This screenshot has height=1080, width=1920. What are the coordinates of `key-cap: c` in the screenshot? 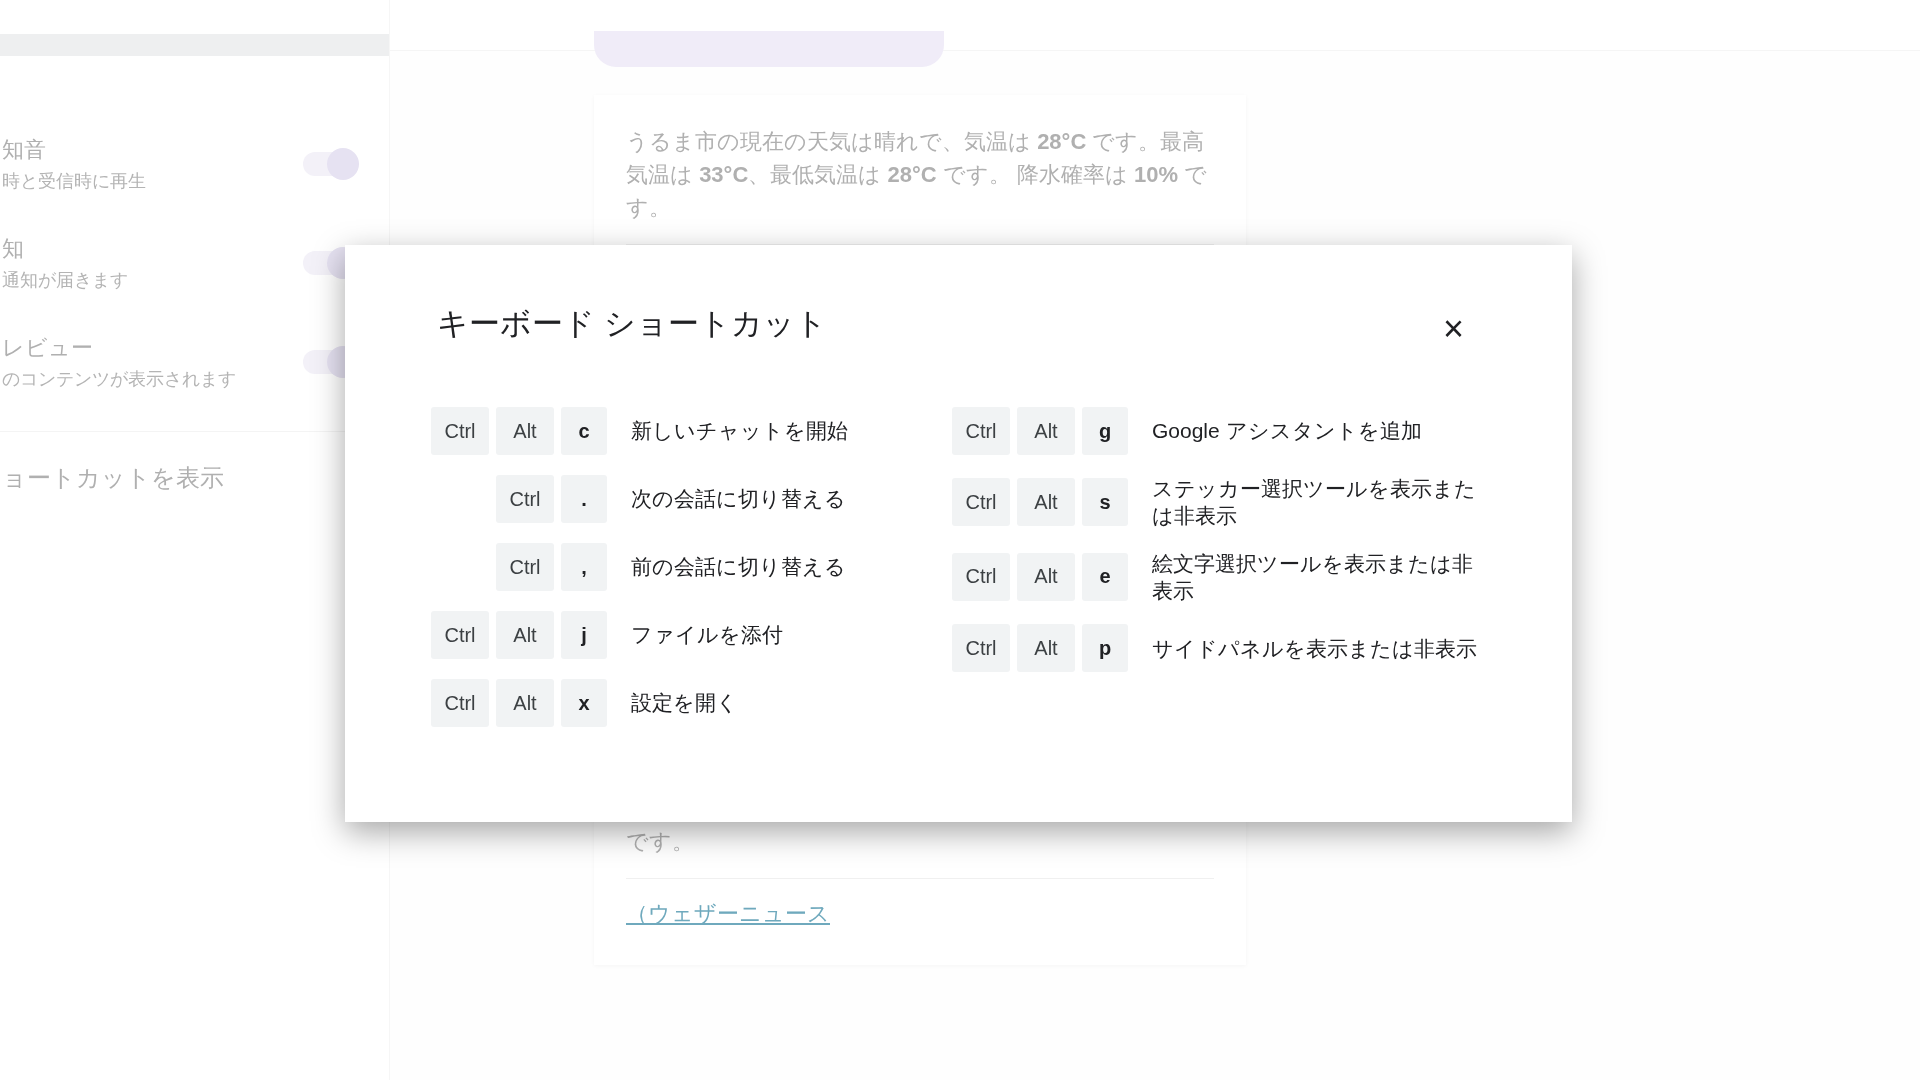 It's located at (584, 431).